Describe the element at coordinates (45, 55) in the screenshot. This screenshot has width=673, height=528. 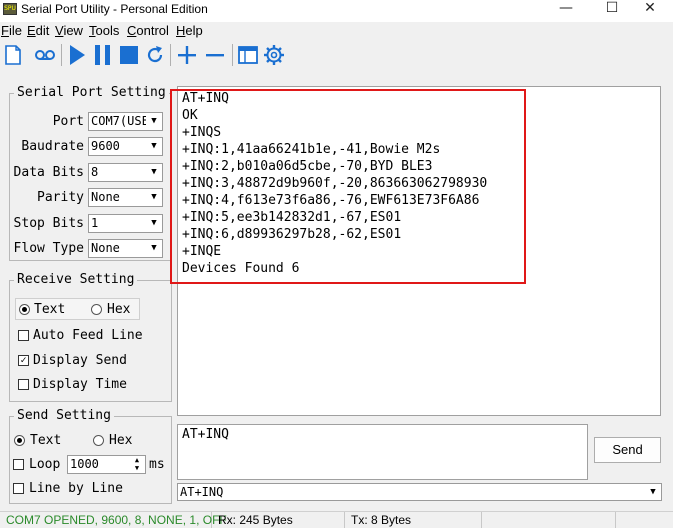
I see `record-icon` at that location.